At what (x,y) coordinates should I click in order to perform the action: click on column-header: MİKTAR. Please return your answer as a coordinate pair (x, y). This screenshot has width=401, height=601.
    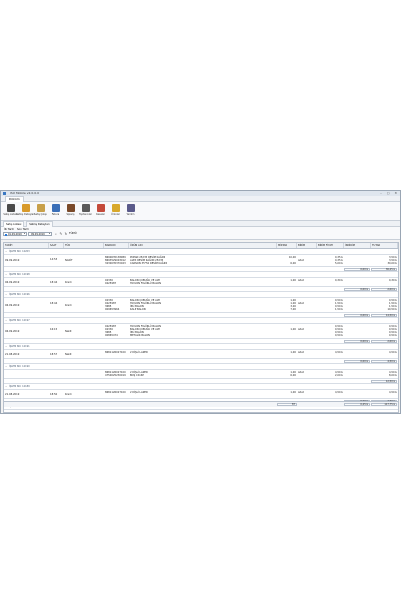
    Looking at the image, I should click on (287, 245).